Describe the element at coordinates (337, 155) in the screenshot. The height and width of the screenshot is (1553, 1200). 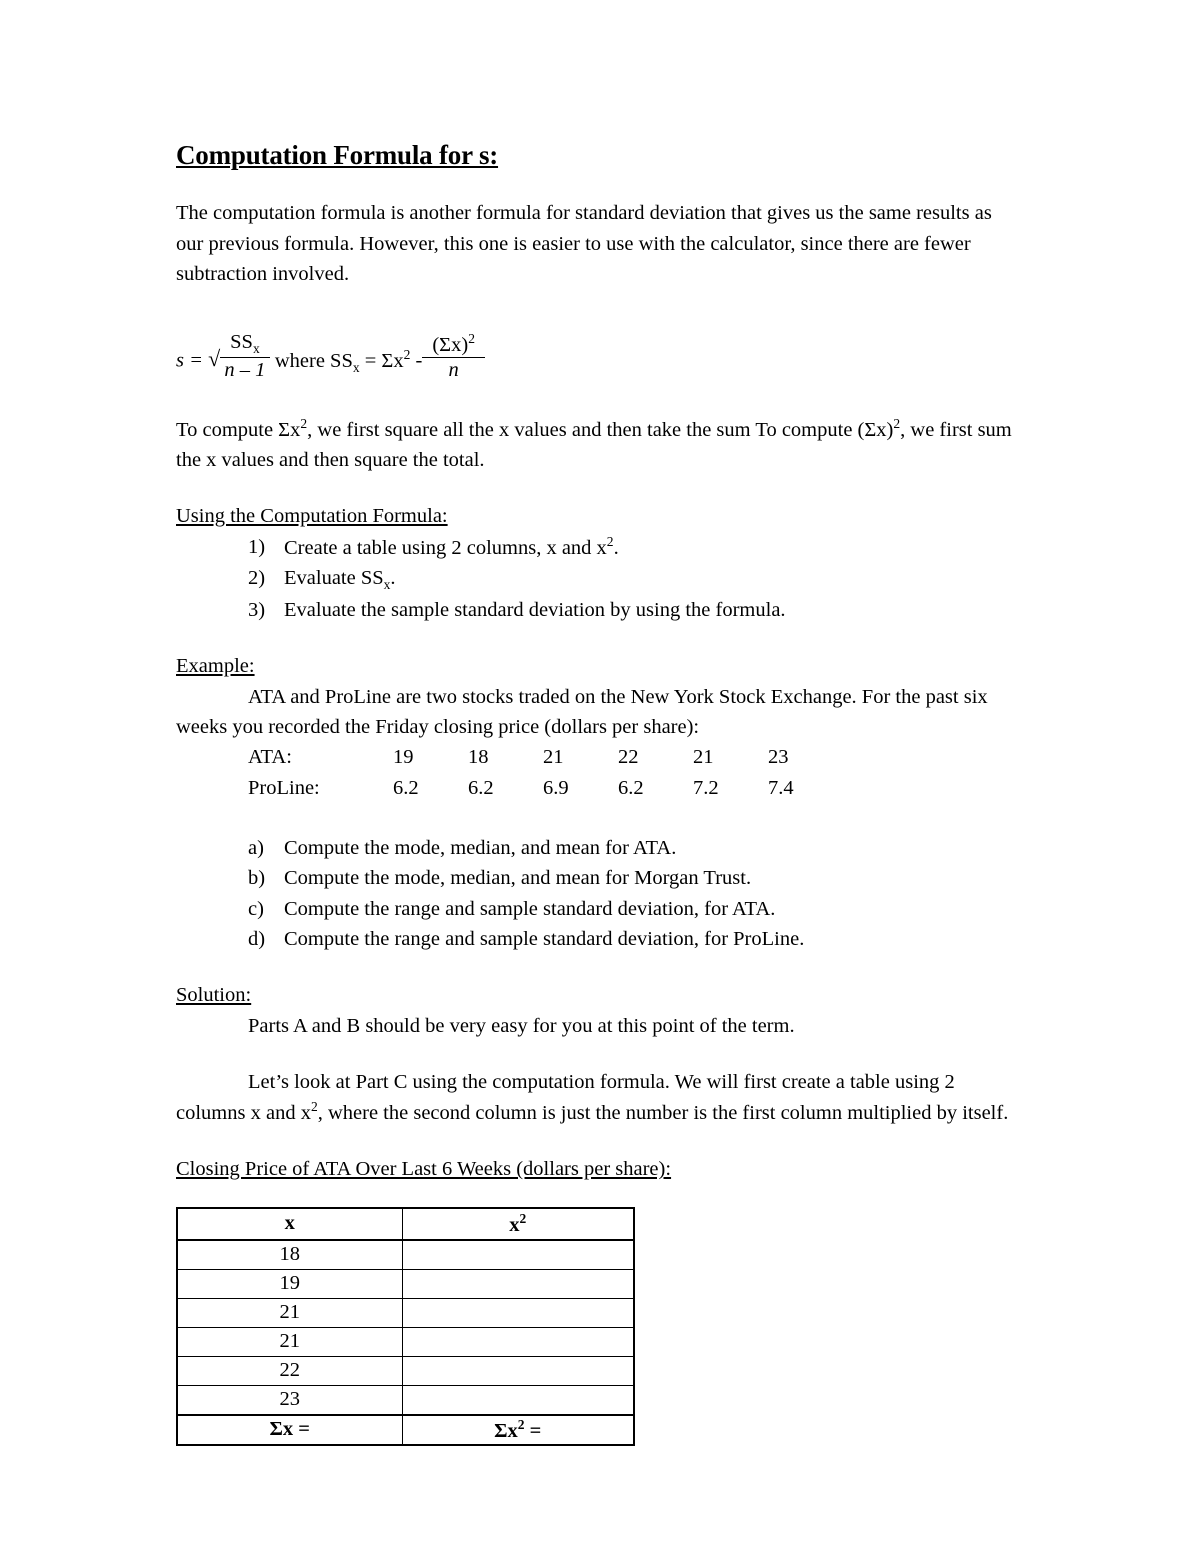
I see `page-title: Computation Formula for s:` at that location.